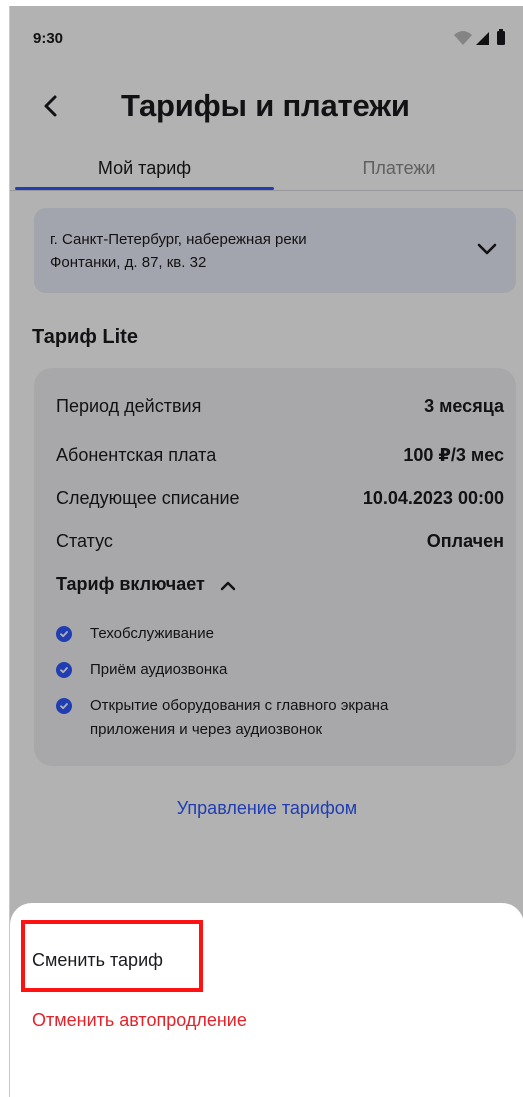 The width and height of the screenshot is (523, 1097). What do you see at coordinates (266, 190) in the screenshot?
I see `tabs-divider` at bounding box center [266, 190].